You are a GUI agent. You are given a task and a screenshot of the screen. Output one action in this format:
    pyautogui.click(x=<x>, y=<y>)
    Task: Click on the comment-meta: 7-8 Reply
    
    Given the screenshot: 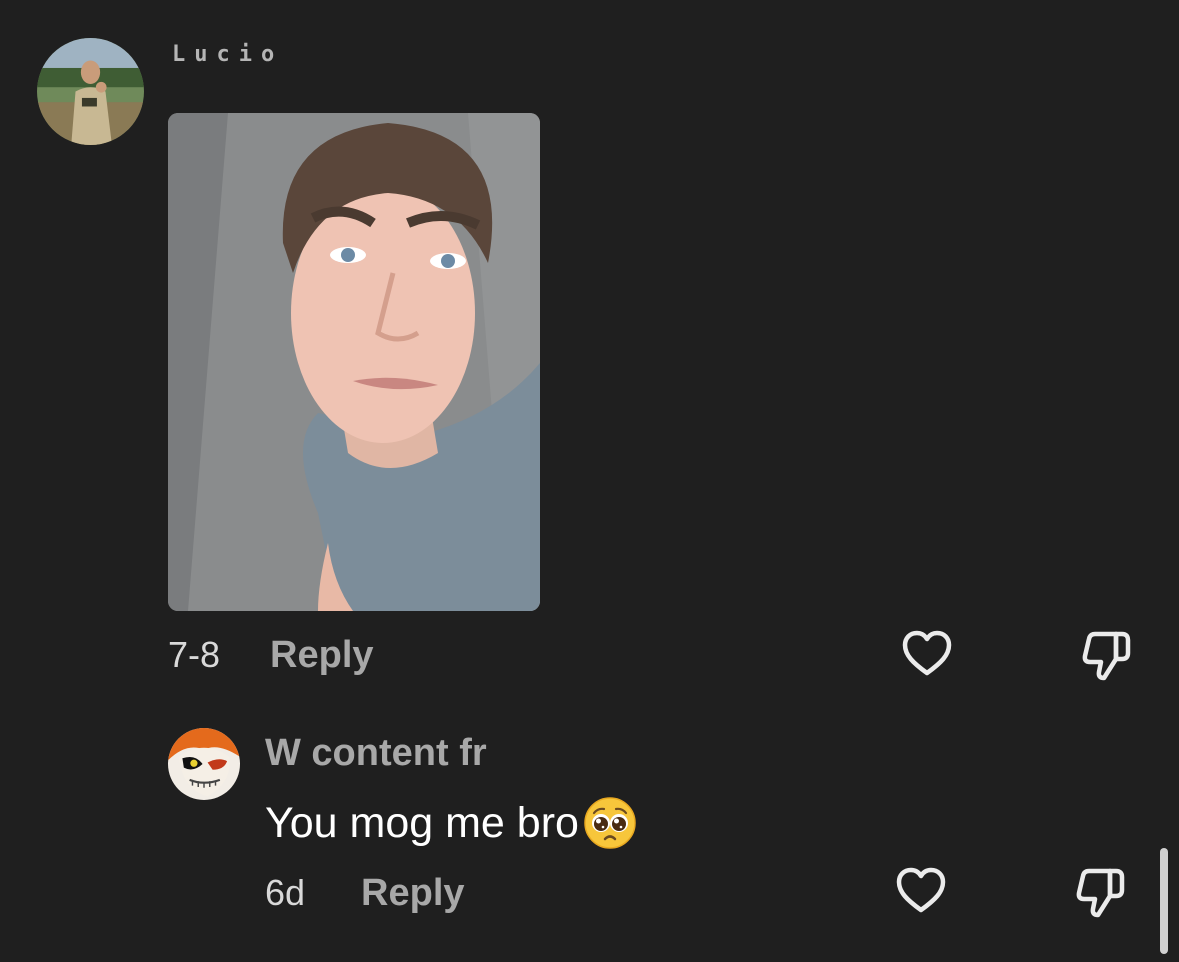 What is the action you would take?
    pyautogui.click(x=271, y=655)
    